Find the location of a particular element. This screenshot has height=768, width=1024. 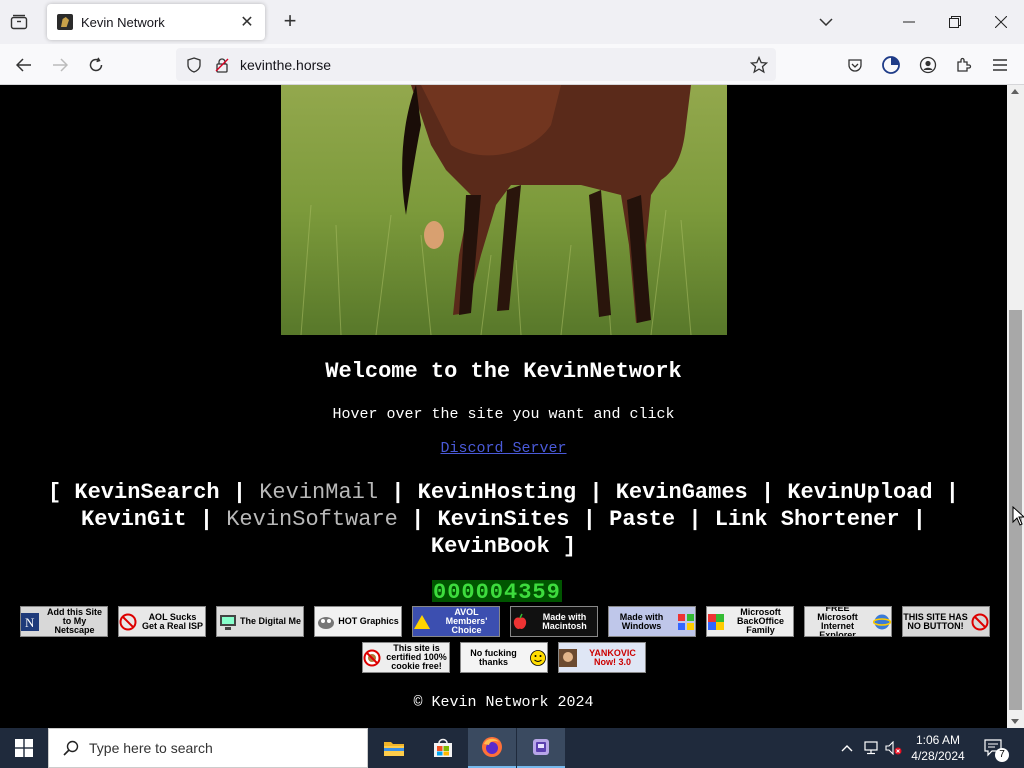

svg-text: N is located at coordinates (30, 622).